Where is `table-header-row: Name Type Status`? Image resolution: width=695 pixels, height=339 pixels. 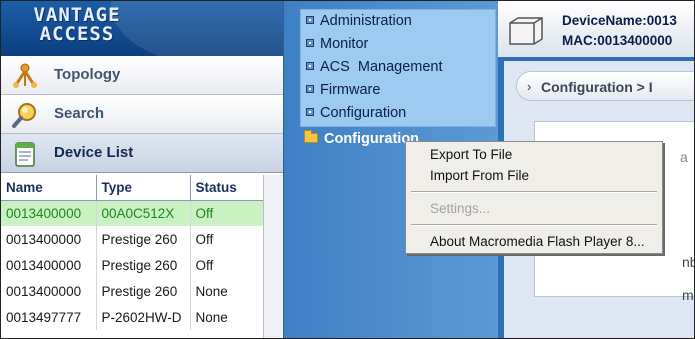
table-header-row: Name Type Status is located at coordinates (132, 188).